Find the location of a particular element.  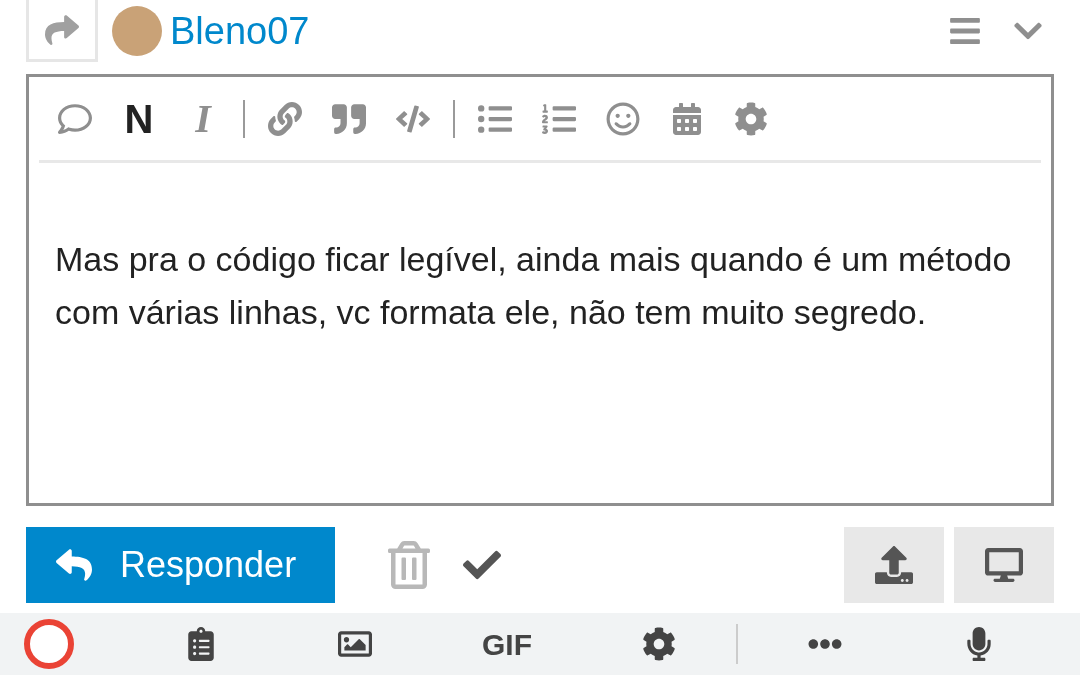

preview-button is located at coordinates (1004, 564).